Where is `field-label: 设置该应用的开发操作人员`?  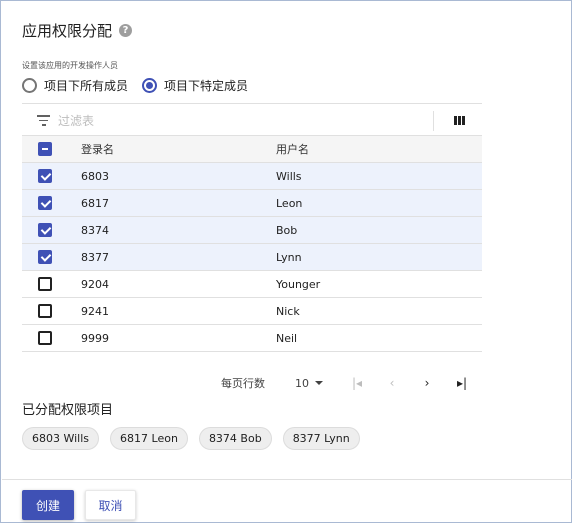
field-label: 设置该应用的开发操作人员 is located at coordinates (70, 65).